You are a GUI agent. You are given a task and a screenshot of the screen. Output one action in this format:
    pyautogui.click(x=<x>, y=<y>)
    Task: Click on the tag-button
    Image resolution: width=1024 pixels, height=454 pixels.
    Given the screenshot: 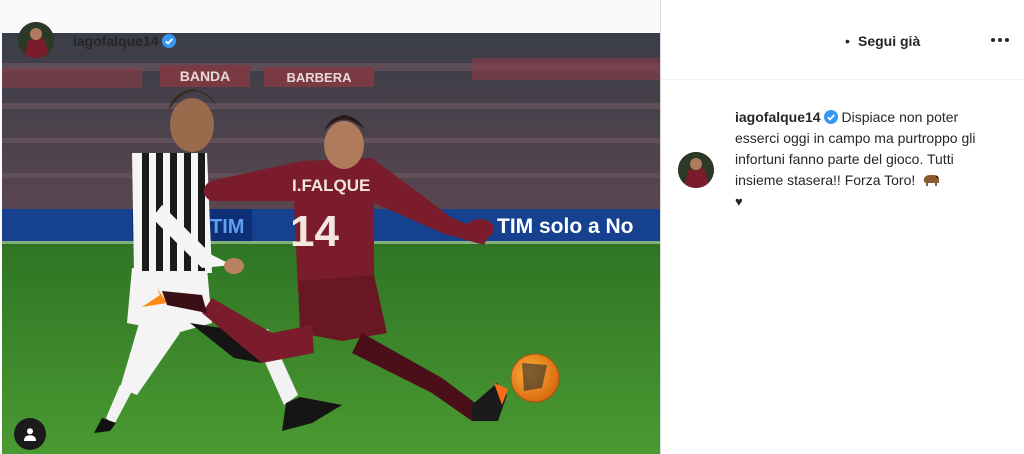 What is the action you would take?
    pyautogui.click(x=30, y=434)
    